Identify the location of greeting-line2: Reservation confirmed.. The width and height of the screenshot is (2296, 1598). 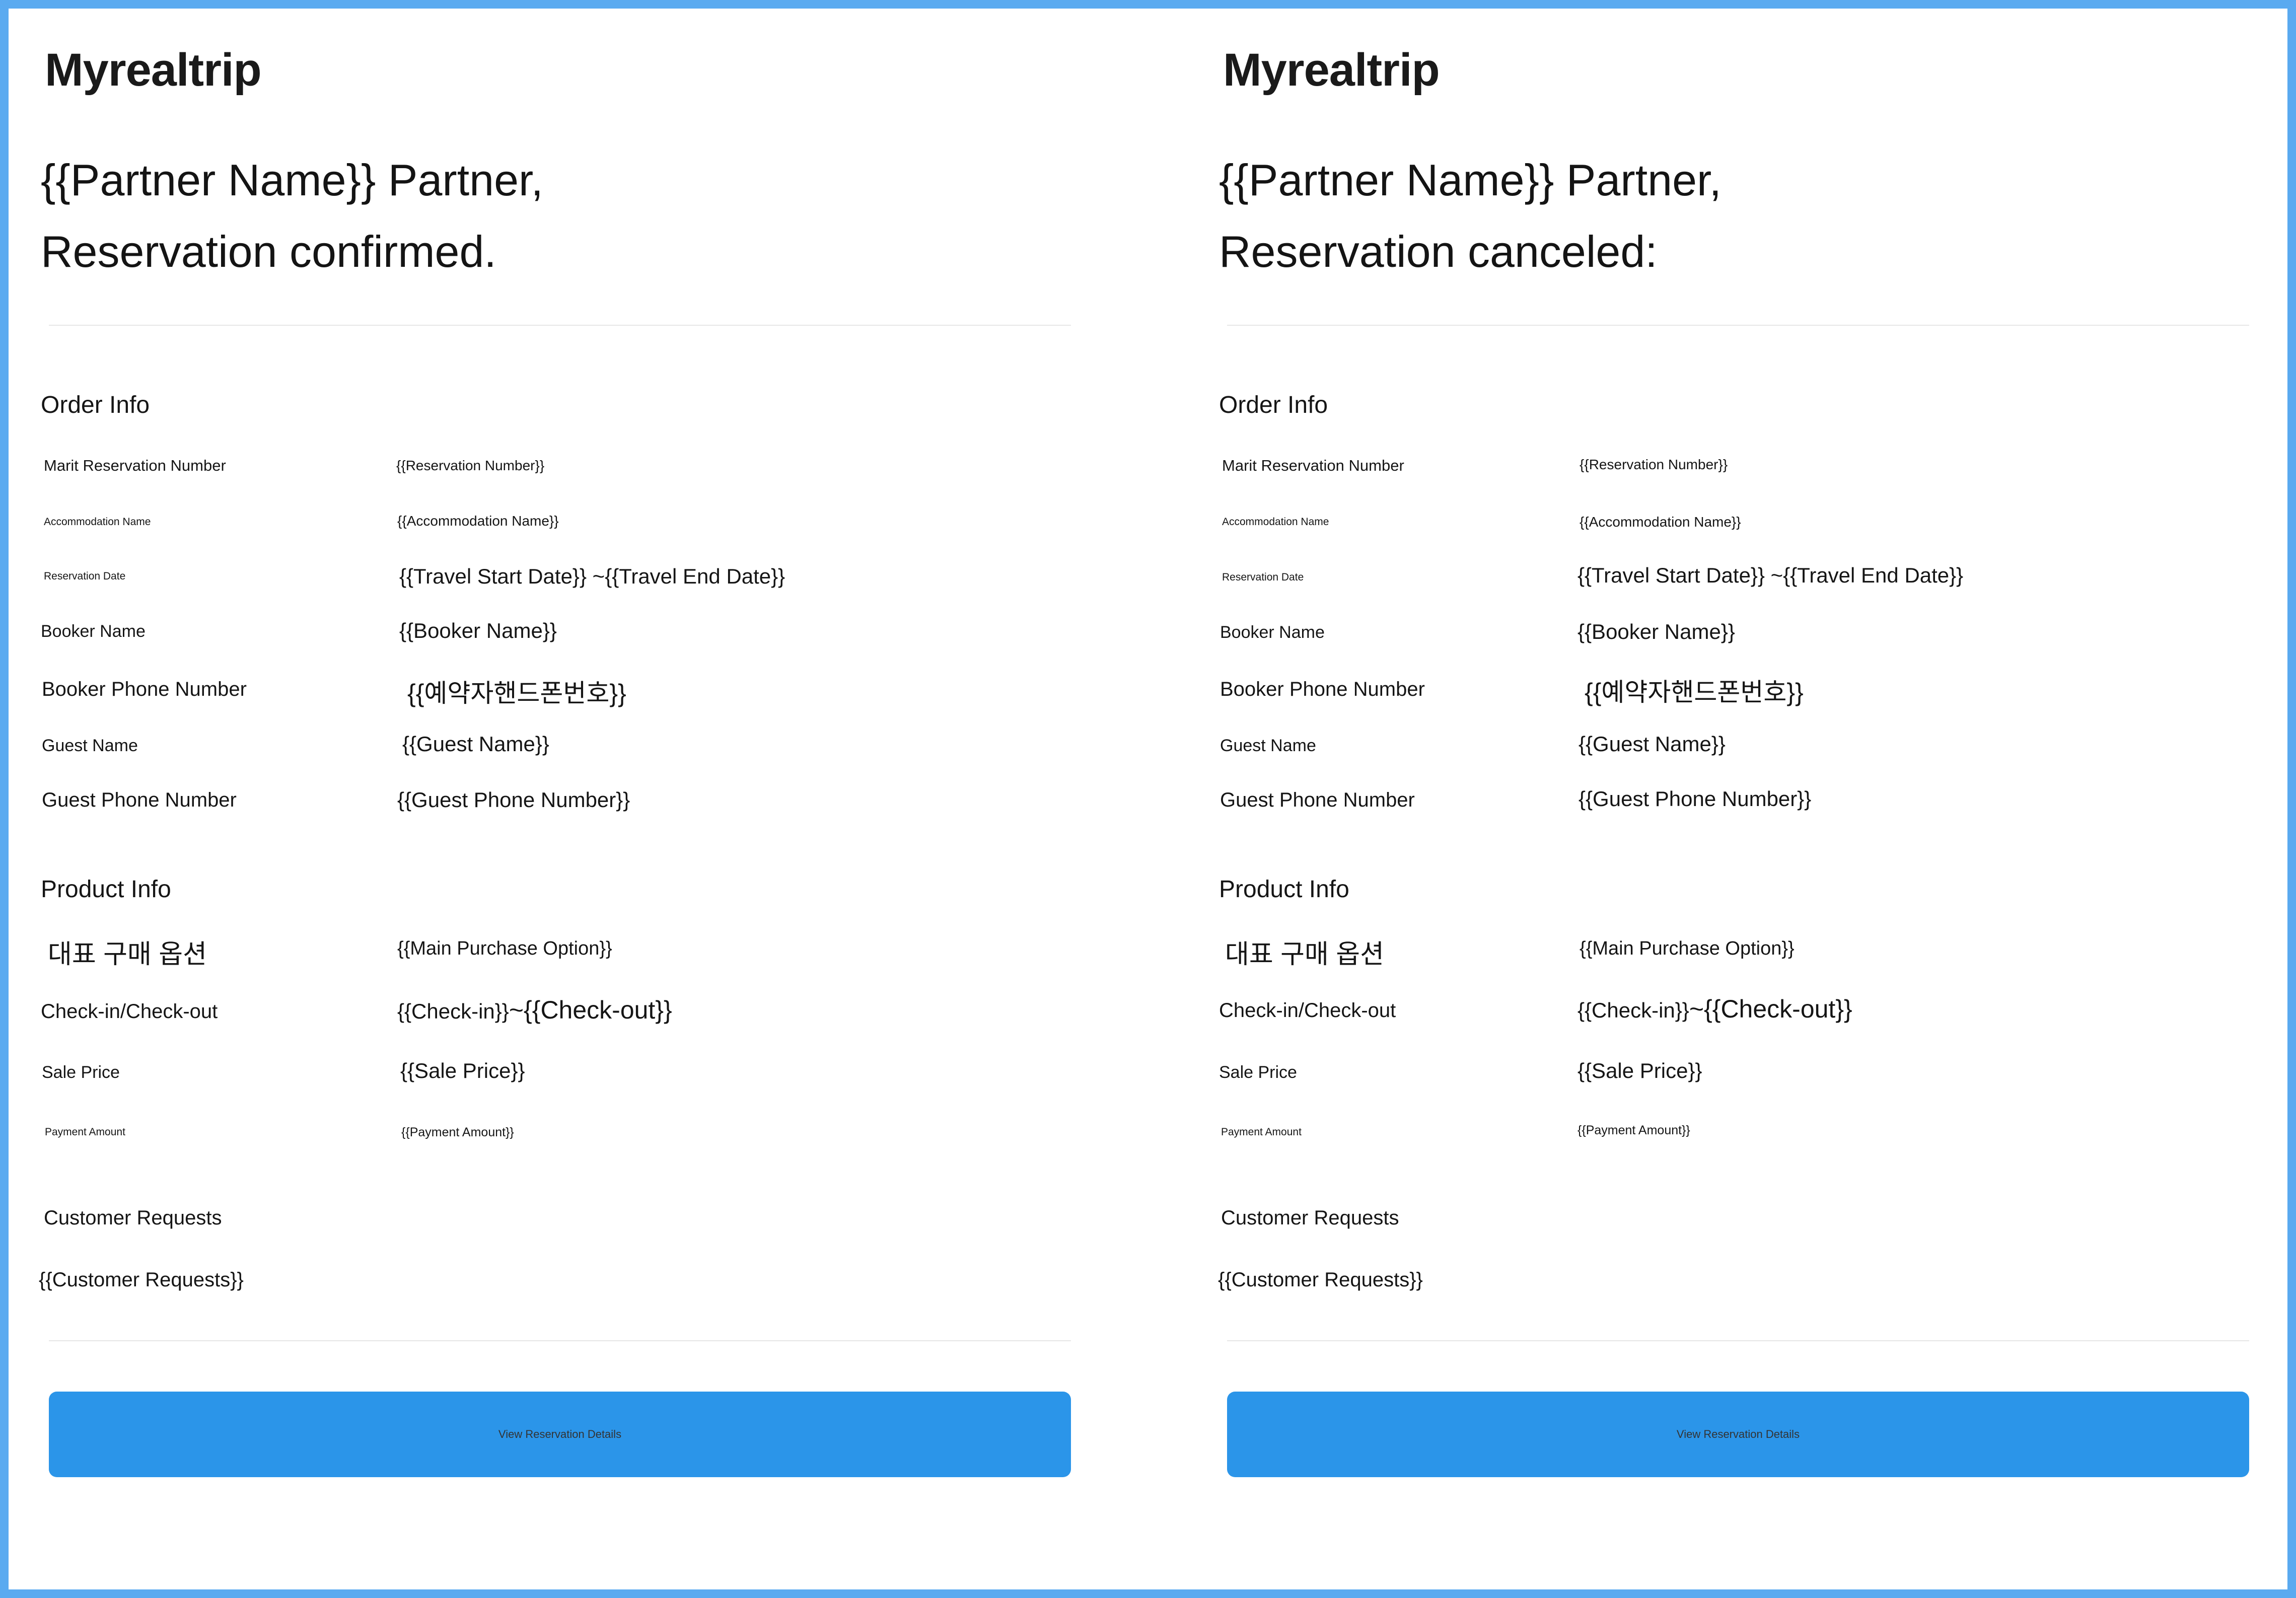
(268, 251).